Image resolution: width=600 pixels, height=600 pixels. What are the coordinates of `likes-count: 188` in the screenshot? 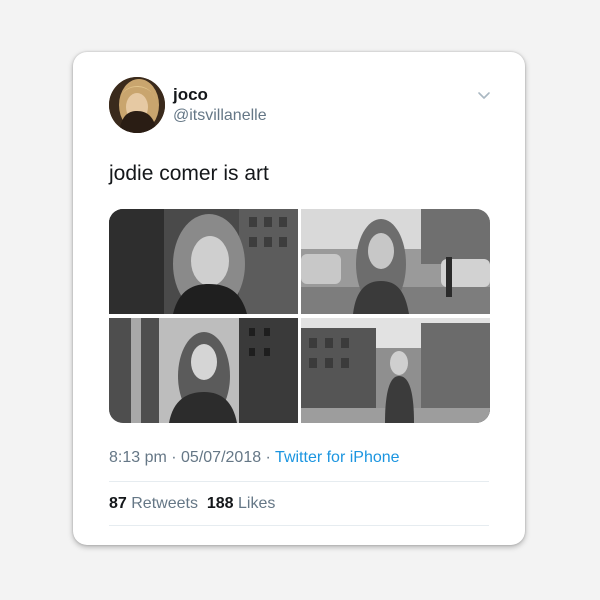 It's located at (220, 503).